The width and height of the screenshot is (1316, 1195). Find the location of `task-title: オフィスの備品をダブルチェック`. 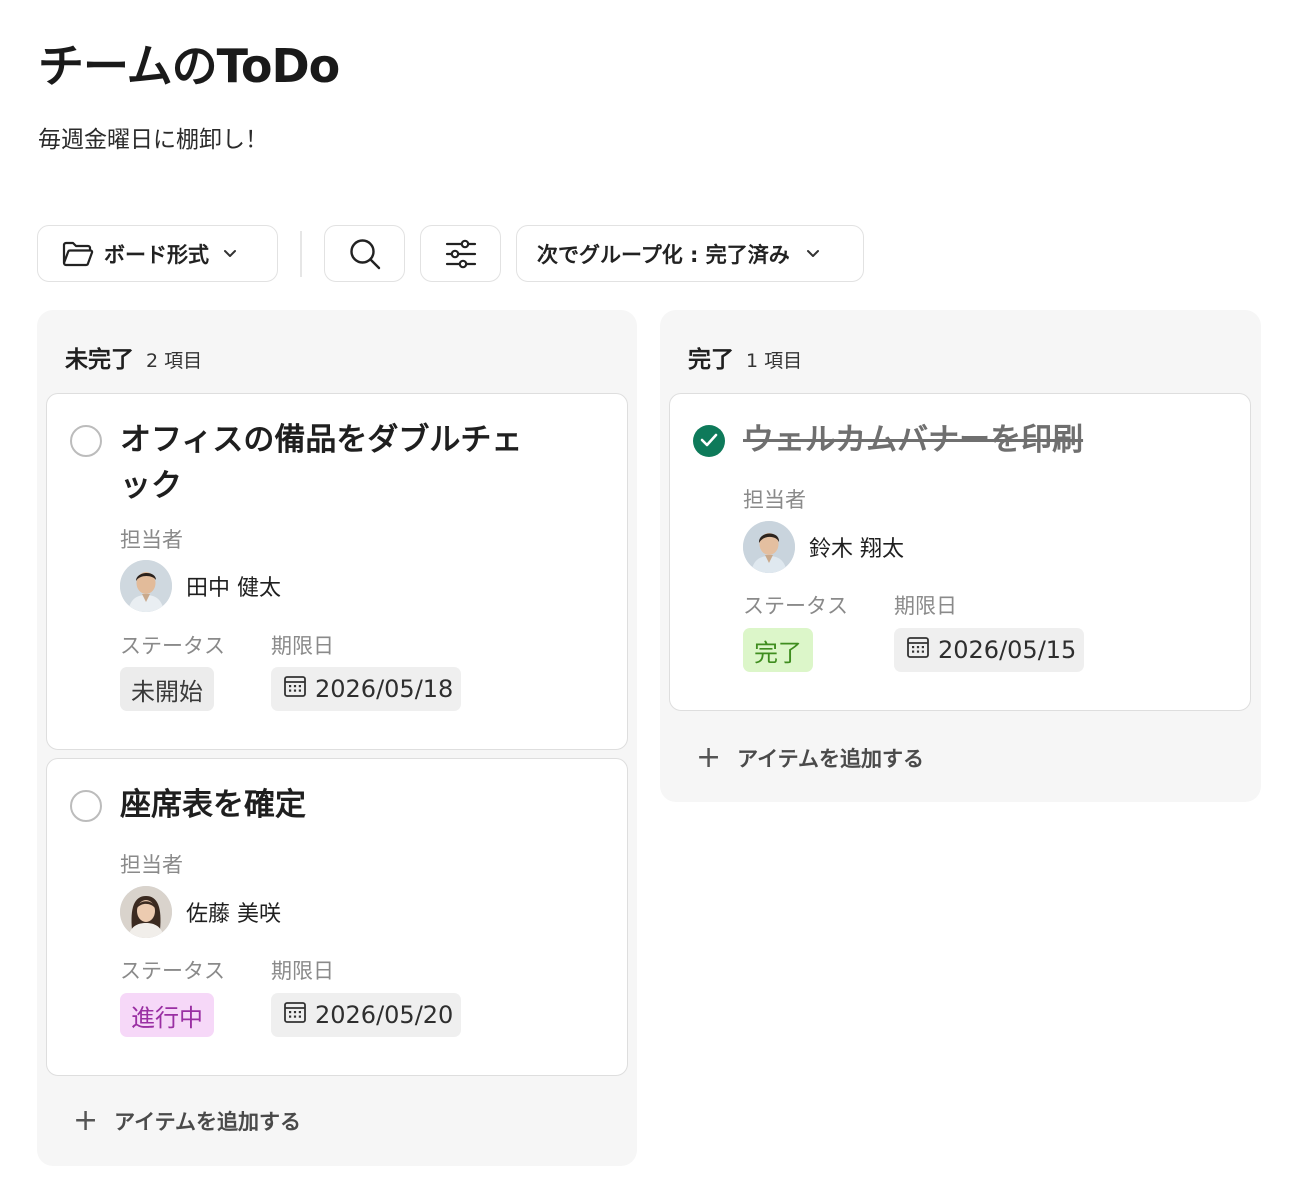

task-title: オフィスの備品をダブルチェック is located at coordinates (321, 463).